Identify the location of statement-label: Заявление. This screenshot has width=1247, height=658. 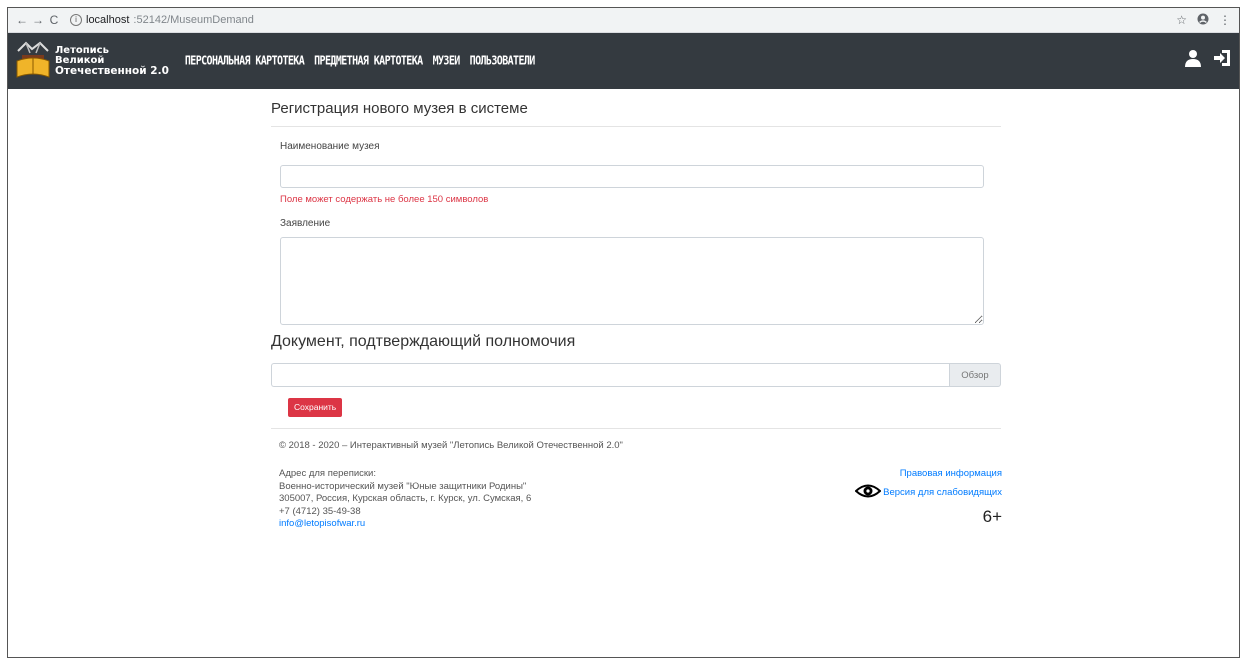
(305, 223).